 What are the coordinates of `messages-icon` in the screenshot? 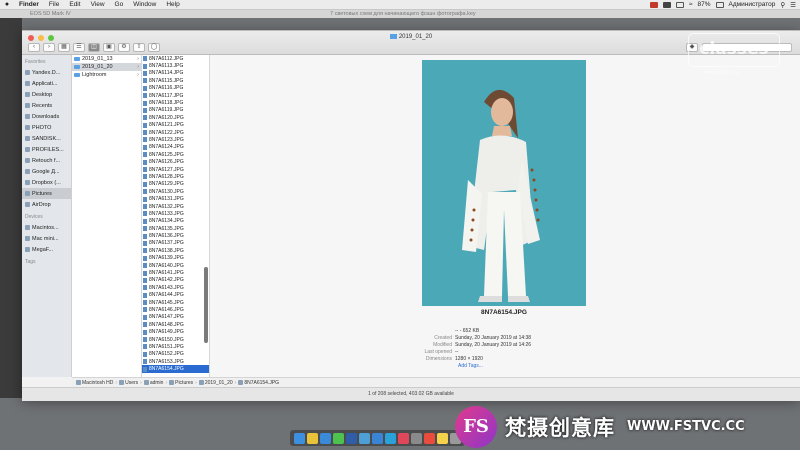 It's located at (338, 438).